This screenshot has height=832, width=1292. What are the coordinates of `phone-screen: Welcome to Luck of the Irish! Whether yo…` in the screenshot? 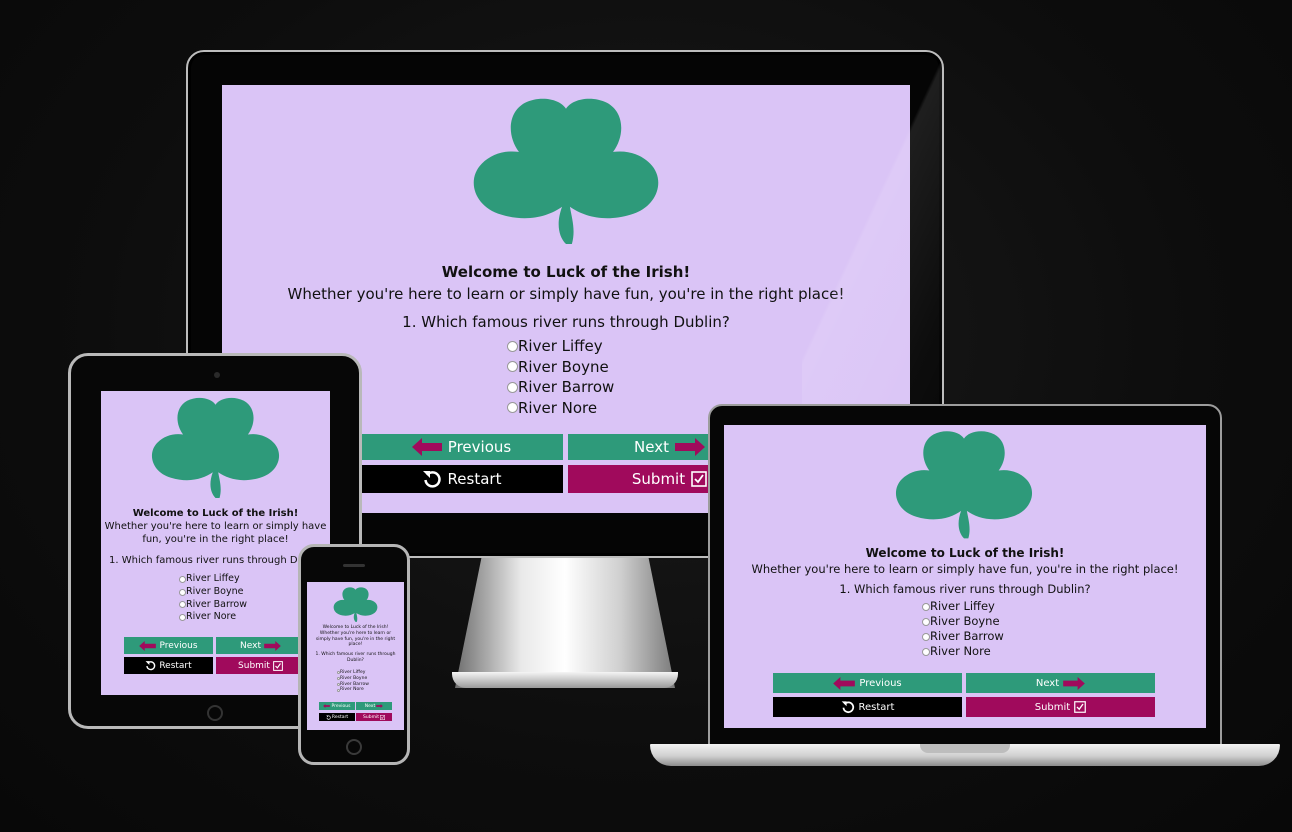 It's located at (355, 656).